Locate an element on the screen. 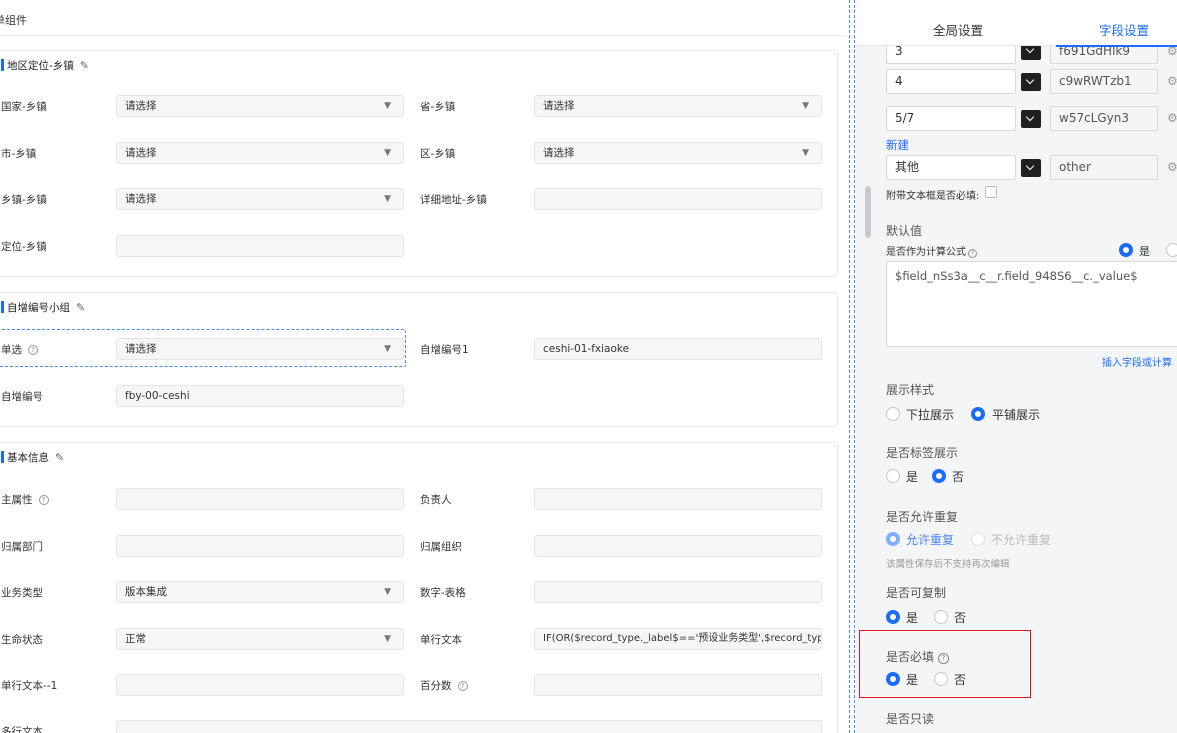 The height and width of the screenshot is (733, 1177). tab-global-settings: 全局设置 is located at coordinates (958, 29).